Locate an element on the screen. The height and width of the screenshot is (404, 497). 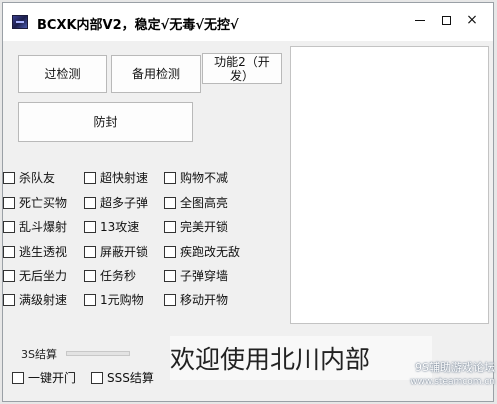
checkbox-max-fire-rate: 满级射速 is located at coordinates (35, 299).